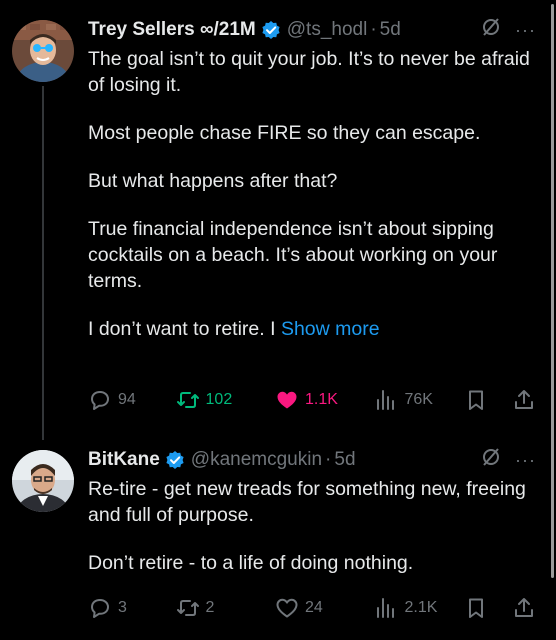 The width and height of the screenshot is (556, 640). I want to click on tweet-header: BitKane @kanemcgukin · 5d ···, so click(312, 460).